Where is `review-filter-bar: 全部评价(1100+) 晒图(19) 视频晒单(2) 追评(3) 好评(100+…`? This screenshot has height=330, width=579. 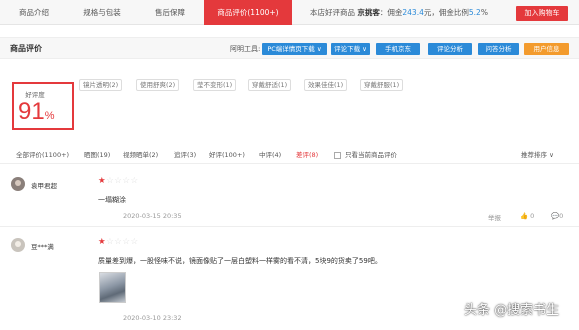 review-filter-bar: 全部评价(1100+) 晒图(19) 视频晒单(2) 追评(3) 好评(100+… is located at coordinates (289, 155).